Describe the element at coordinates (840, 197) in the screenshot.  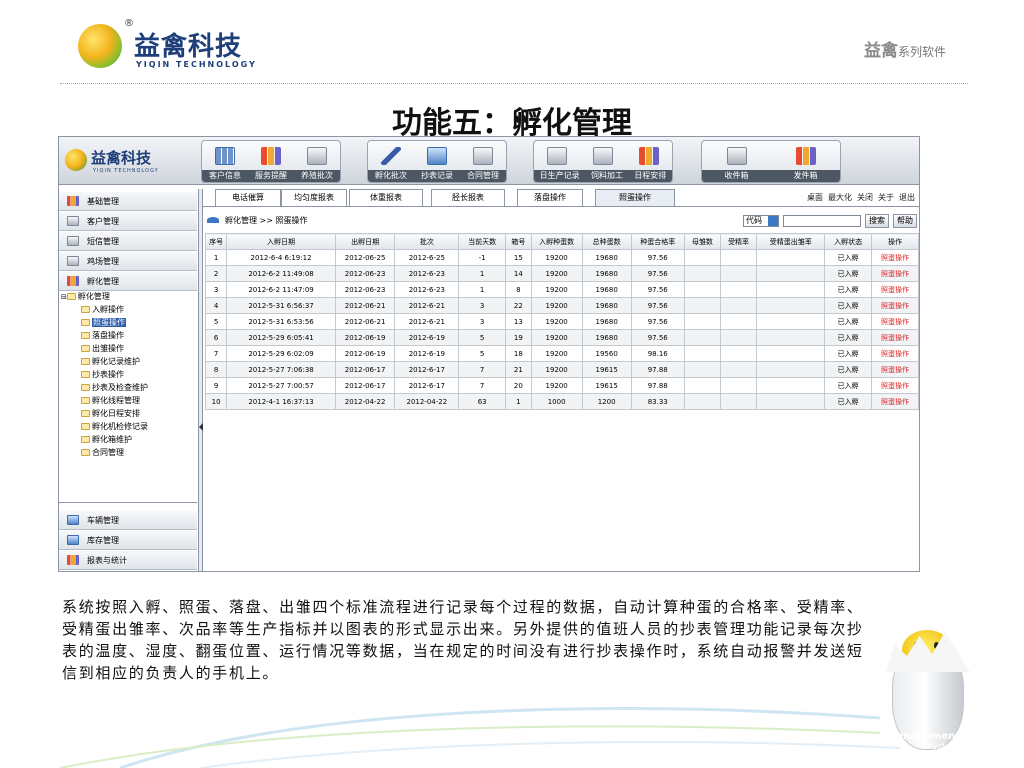
I see `window-link: 最大化` at that location.